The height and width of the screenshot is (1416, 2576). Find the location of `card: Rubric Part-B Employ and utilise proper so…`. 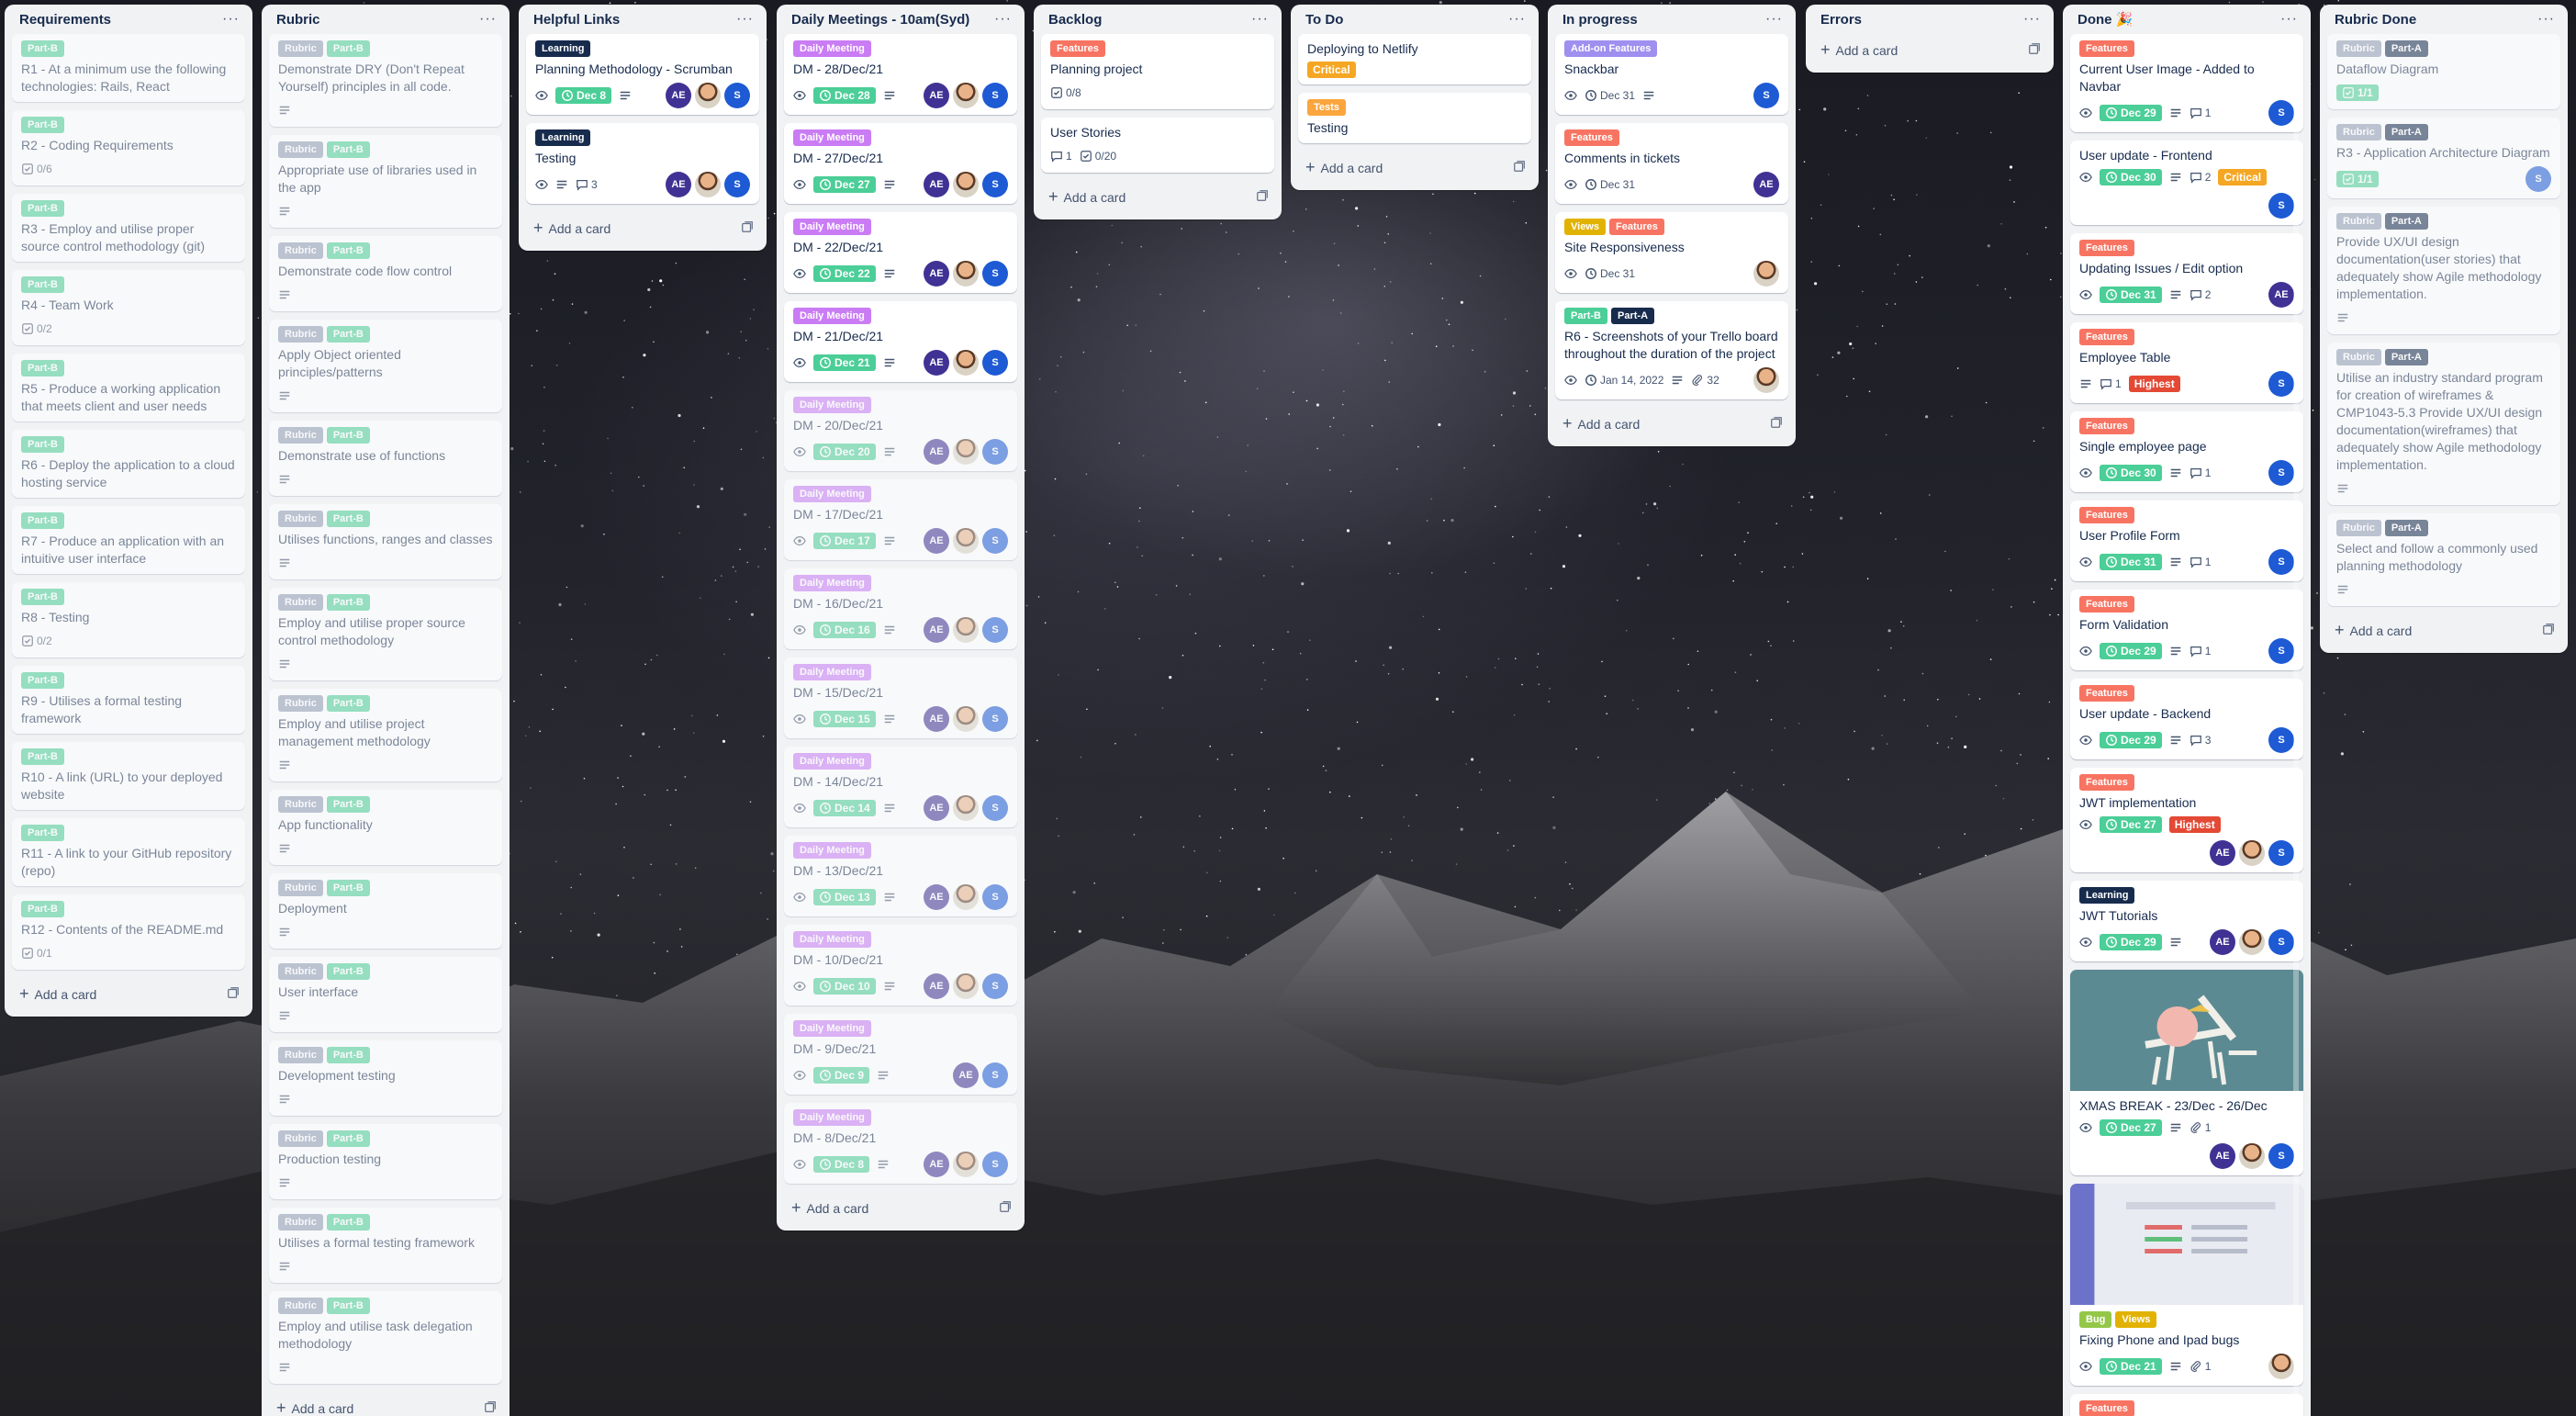

card: Rubric Part-B Employ and utilise proper so… is located at coordinates (385, 634).